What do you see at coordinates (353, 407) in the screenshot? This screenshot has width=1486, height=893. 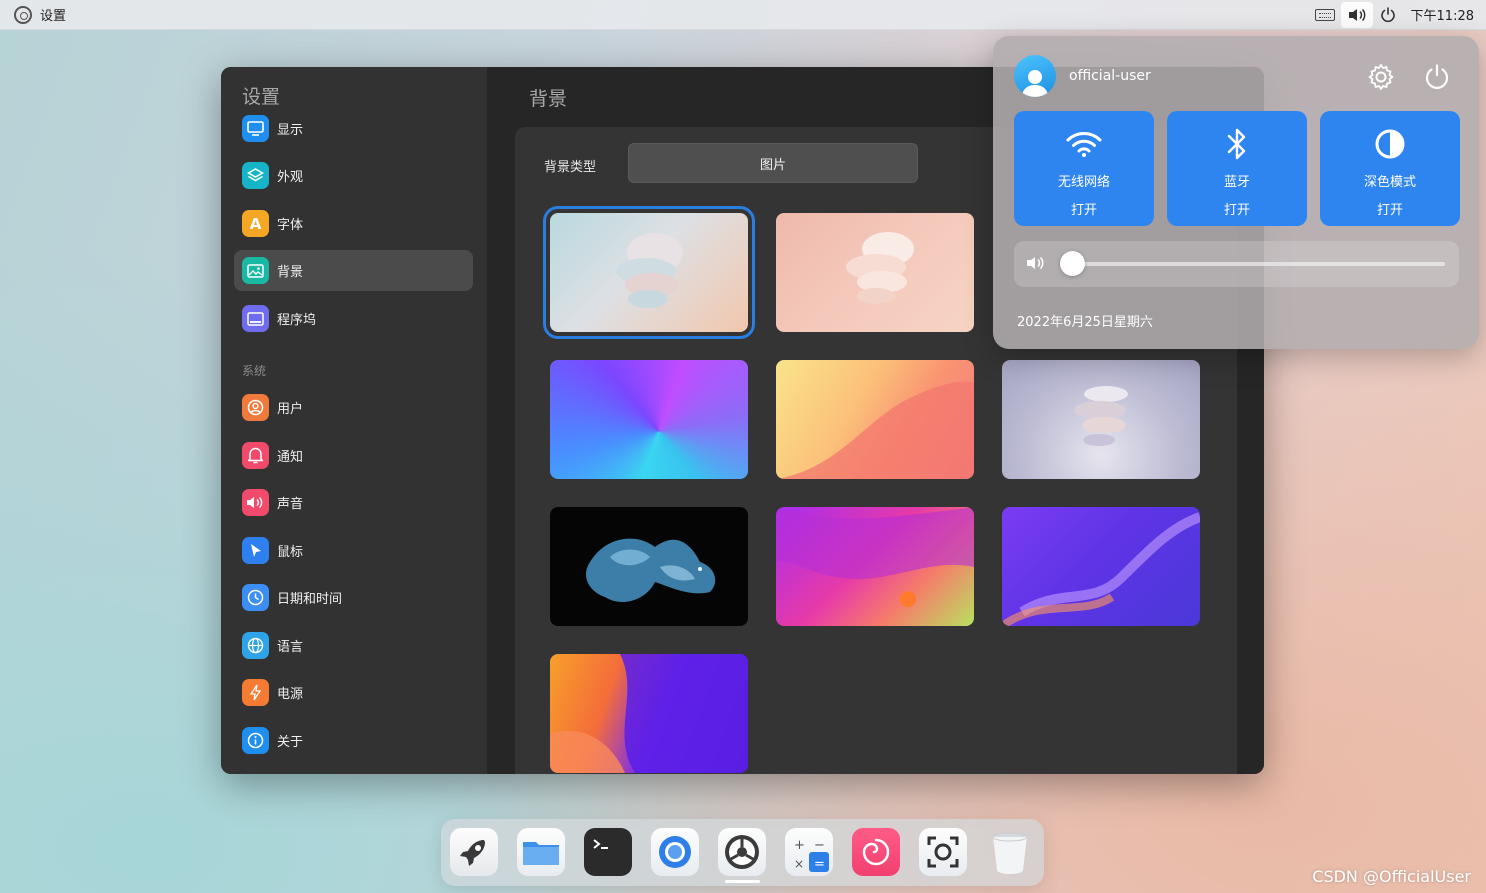 I see `sidebar-item-user: 用户` at bounding box center [353, 407].